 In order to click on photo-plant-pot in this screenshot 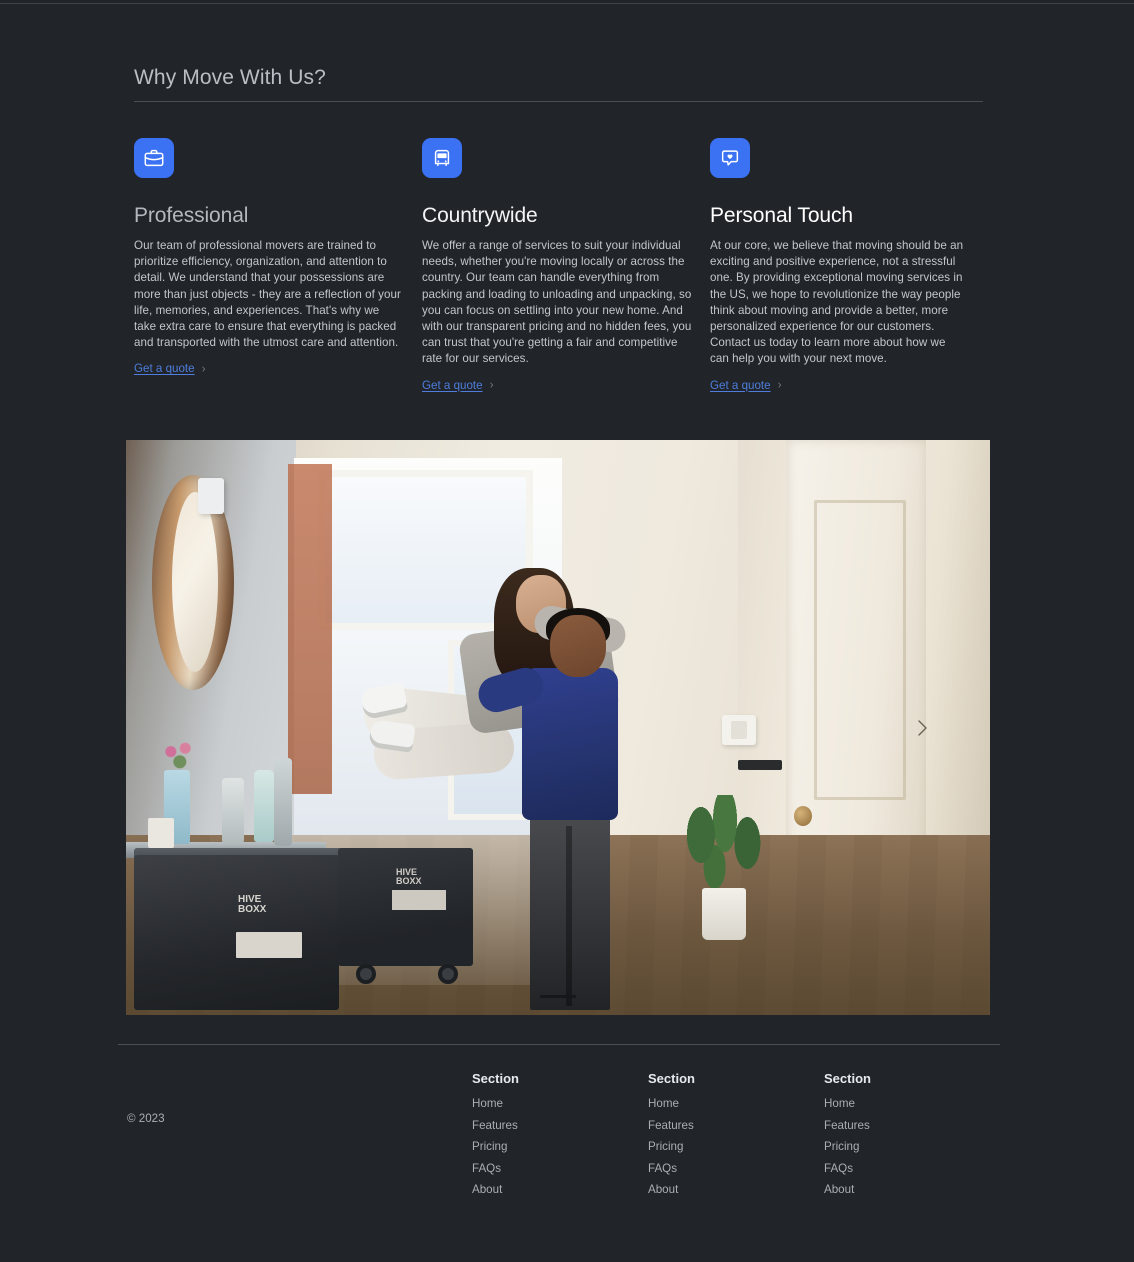, I will do `click(724, 914)`.